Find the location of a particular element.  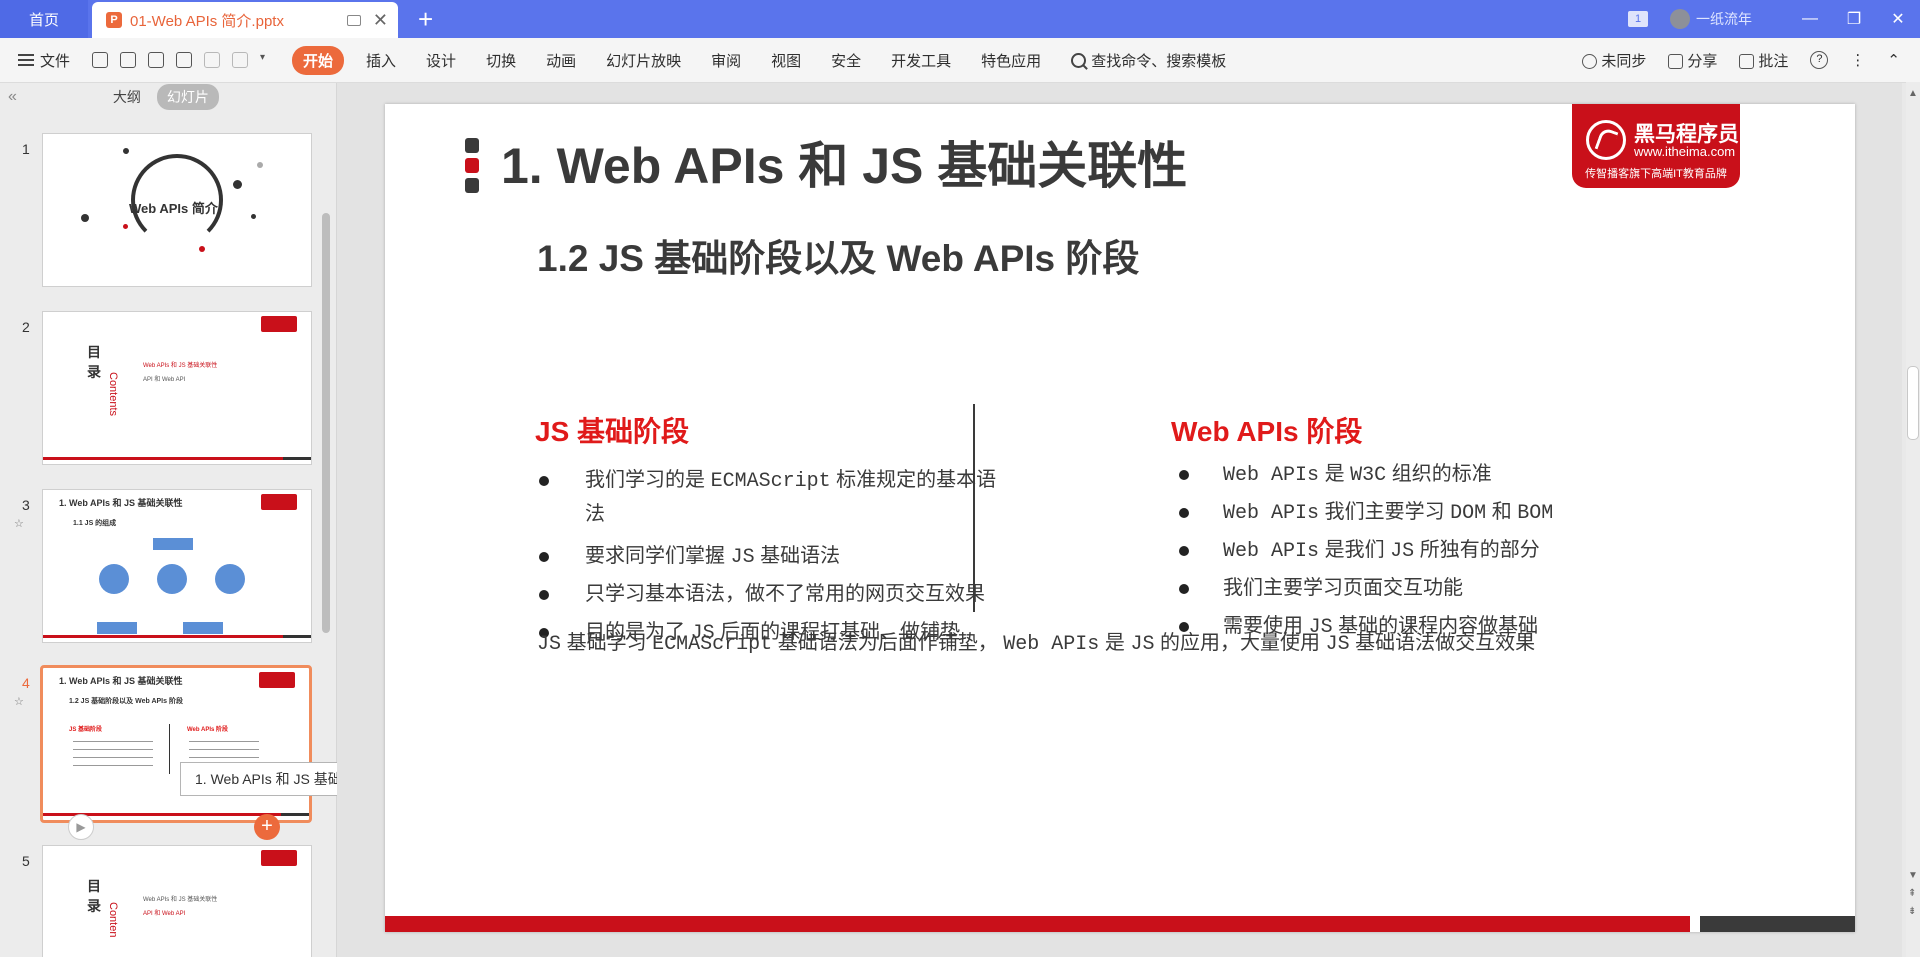

list-item: 只学习基本语法，做不了常用的网页交互效果 is located at coordinates (799, 594).